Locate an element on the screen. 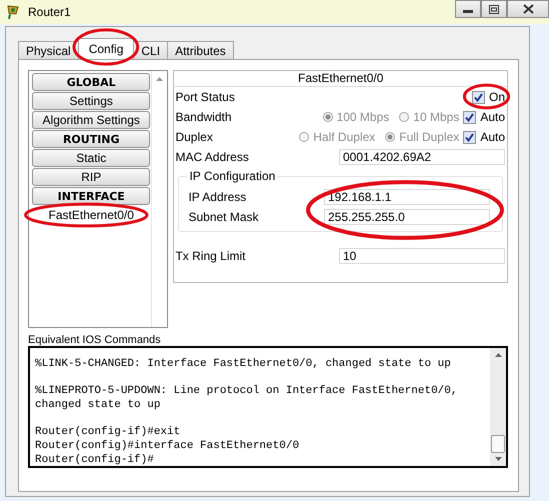 This screenshot has height=501, width=549. field-label: Port Status is located at coordinates (205, 97).